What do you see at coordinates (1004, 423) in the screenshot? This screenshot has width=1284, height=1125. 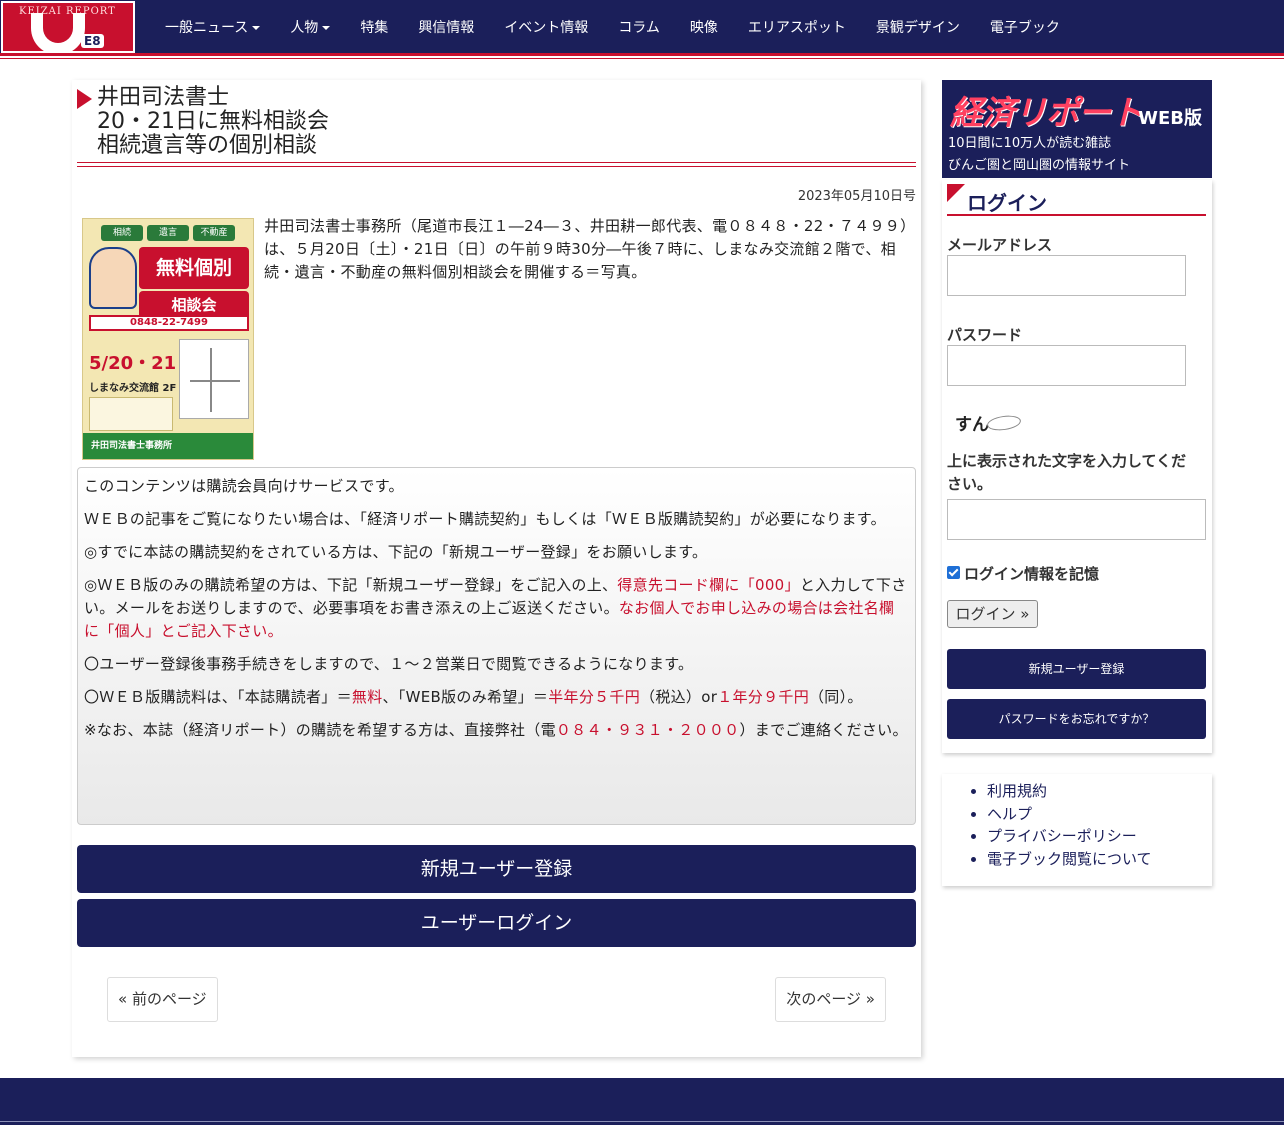 I see `captcha-scribble` at bounding box center [1004, 423].